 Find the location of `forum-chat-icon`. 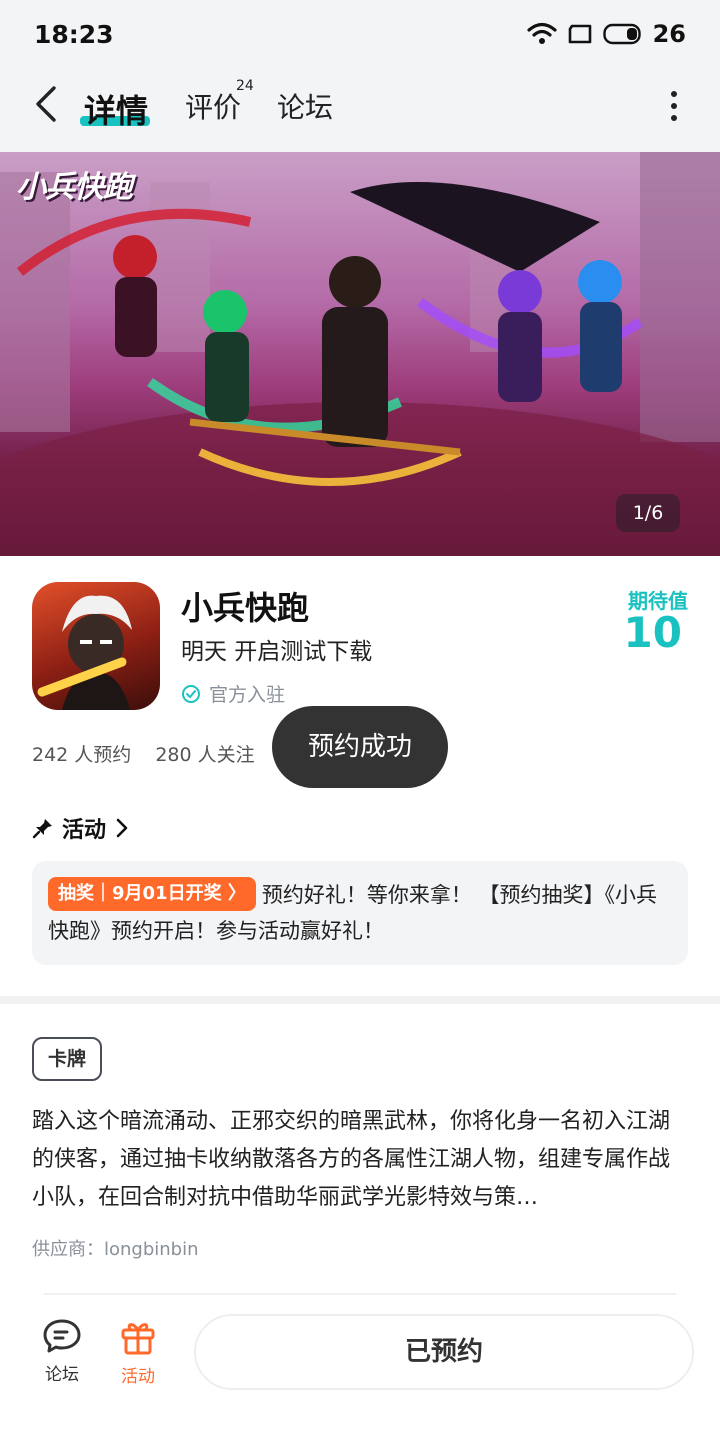

forum-chat-icon is located at coordinates (62, 1336).